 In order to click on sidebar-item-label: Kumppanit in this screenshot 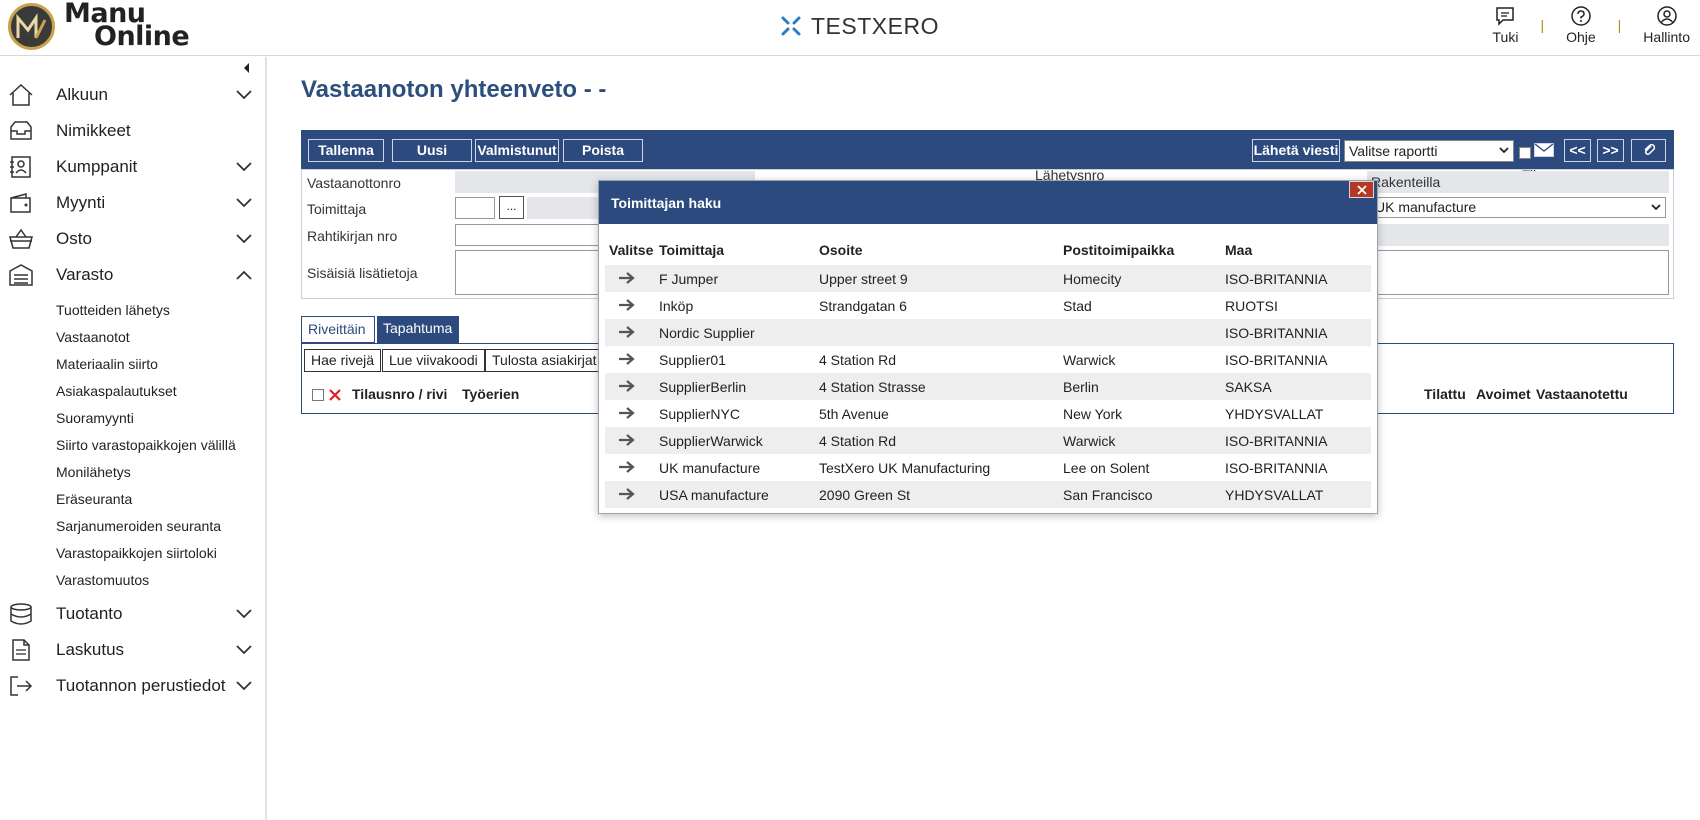, I will do `click(97, 166)`.